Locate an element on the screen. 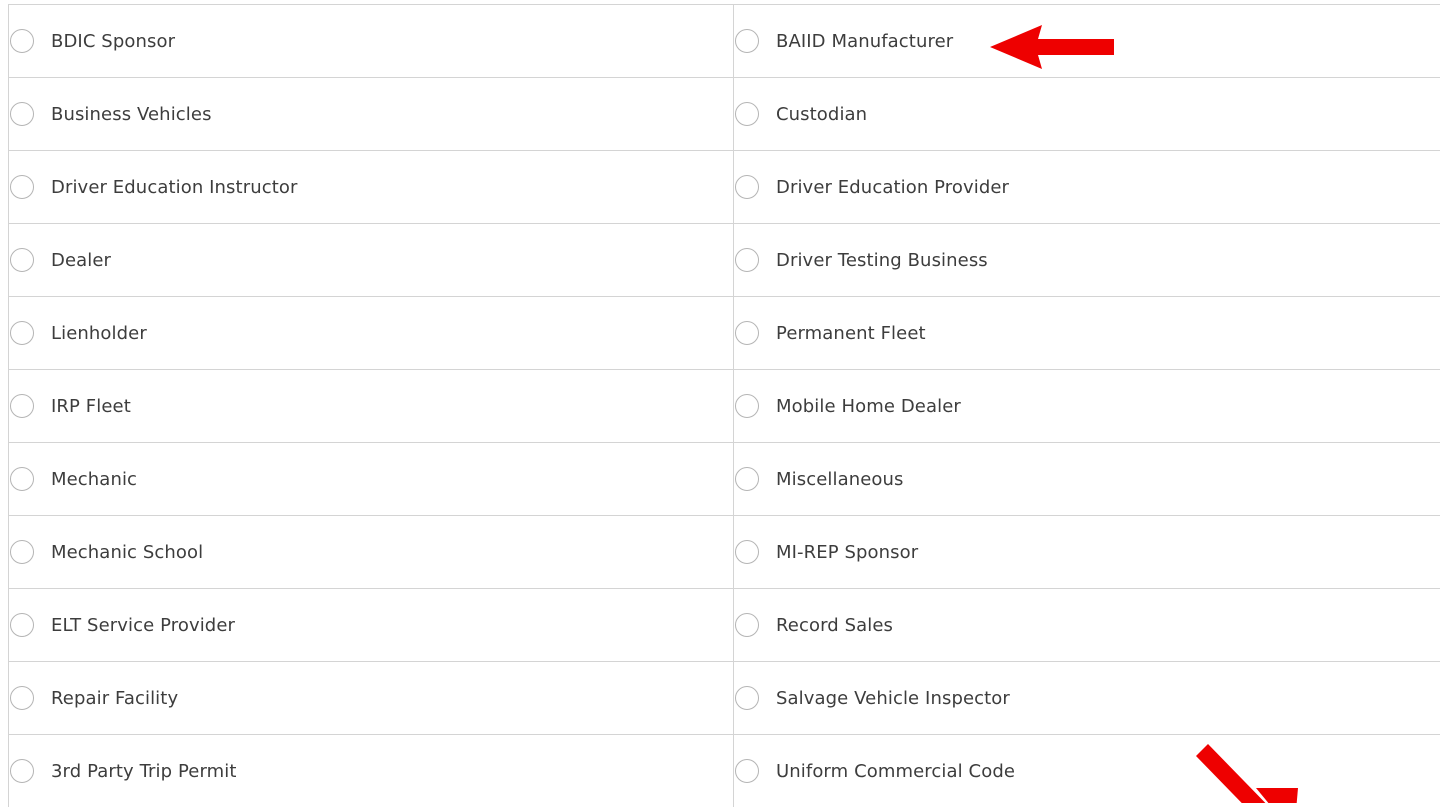  option-label: Miscellaneous is located at coordinates (840, 479).